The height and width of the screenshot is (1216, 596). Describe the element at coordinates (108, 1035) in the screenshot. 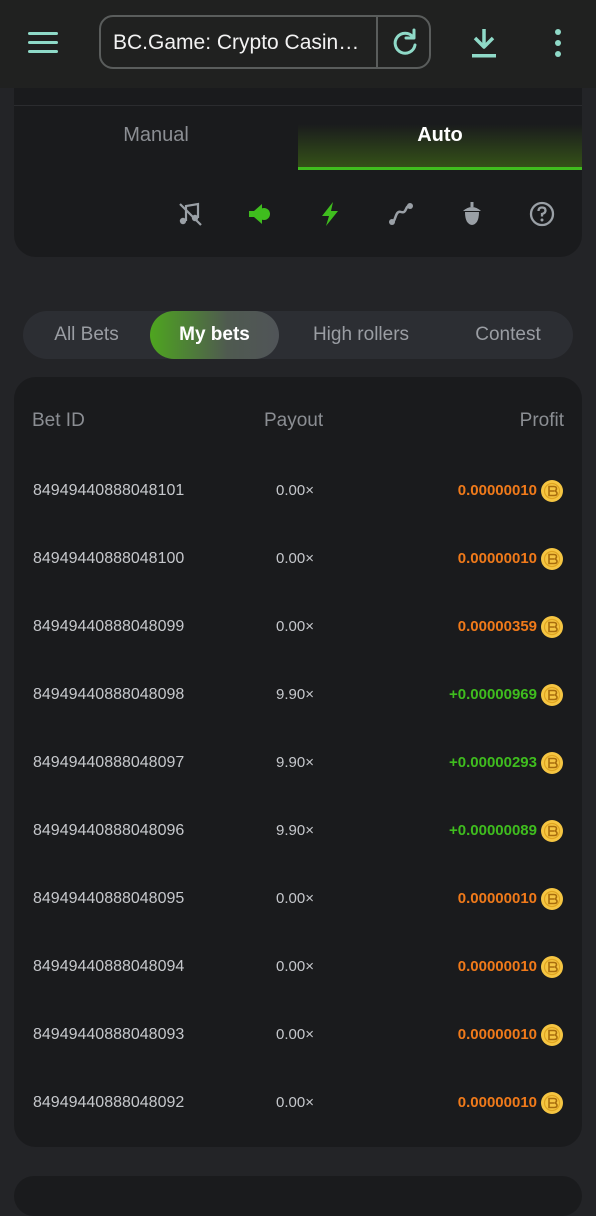

I see `bet-id: 84949440888048093` at that location.